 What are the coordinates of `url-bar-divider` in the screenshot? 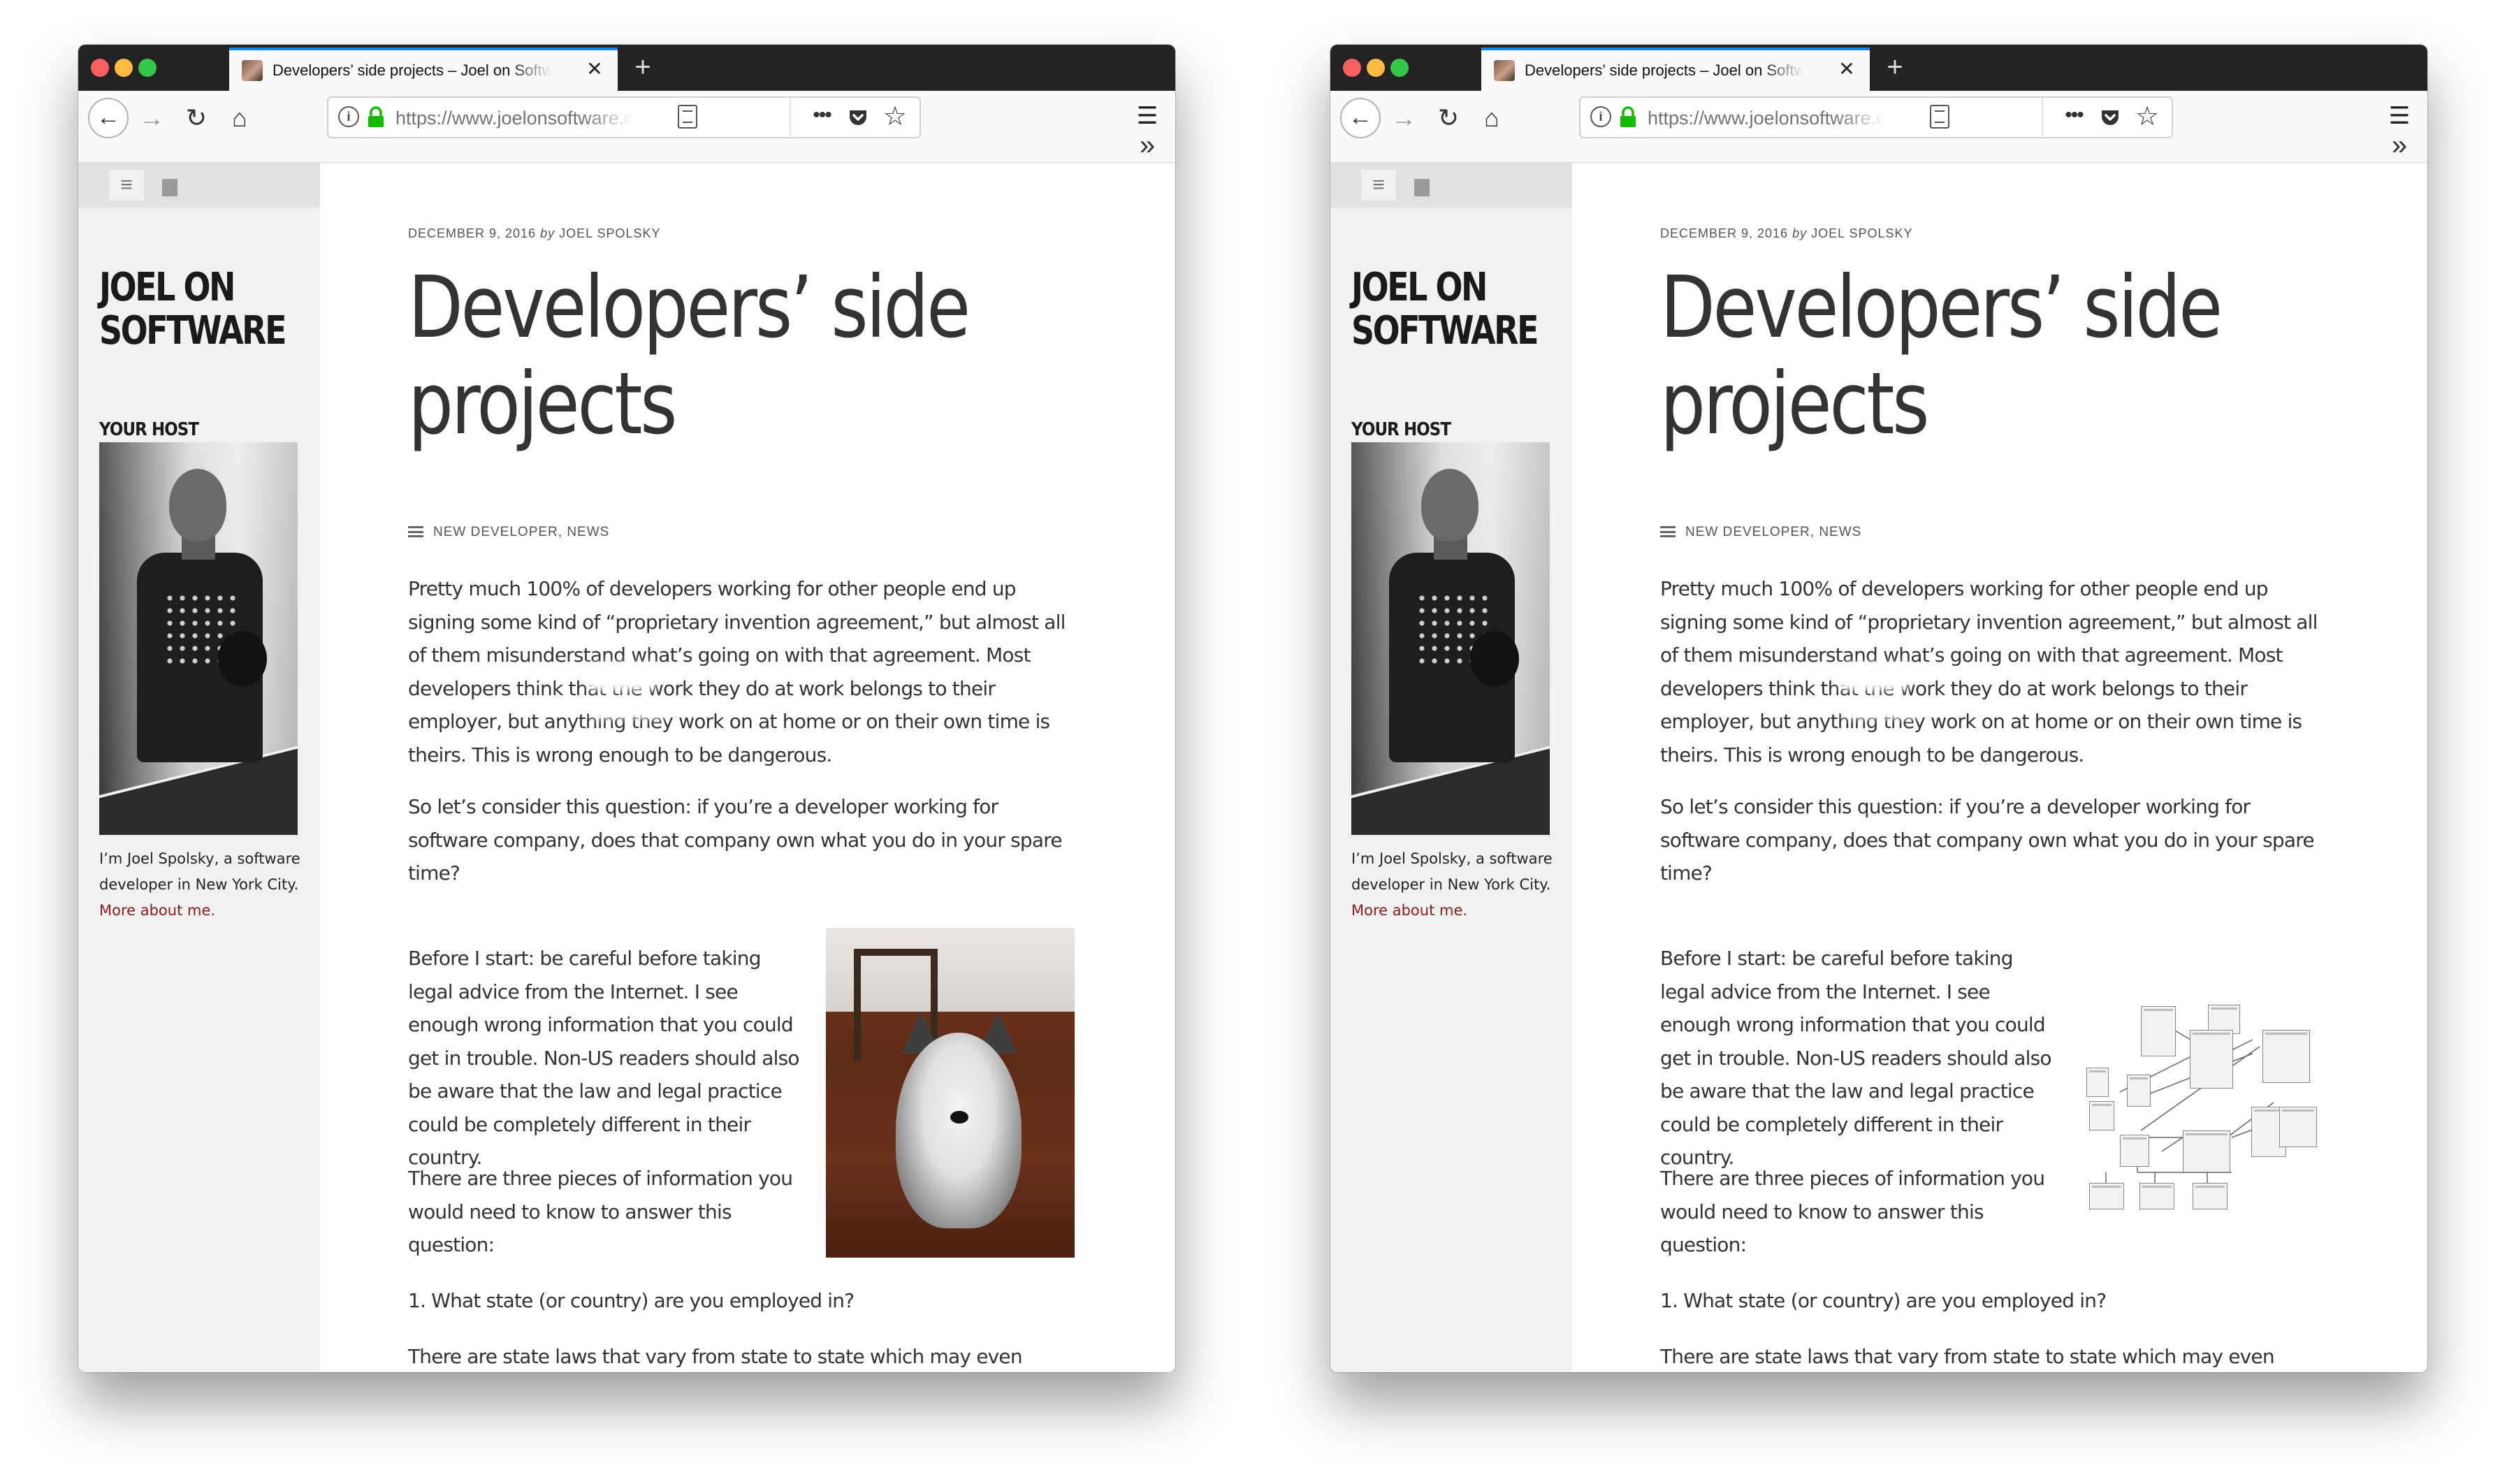 It's located at (790, 117).